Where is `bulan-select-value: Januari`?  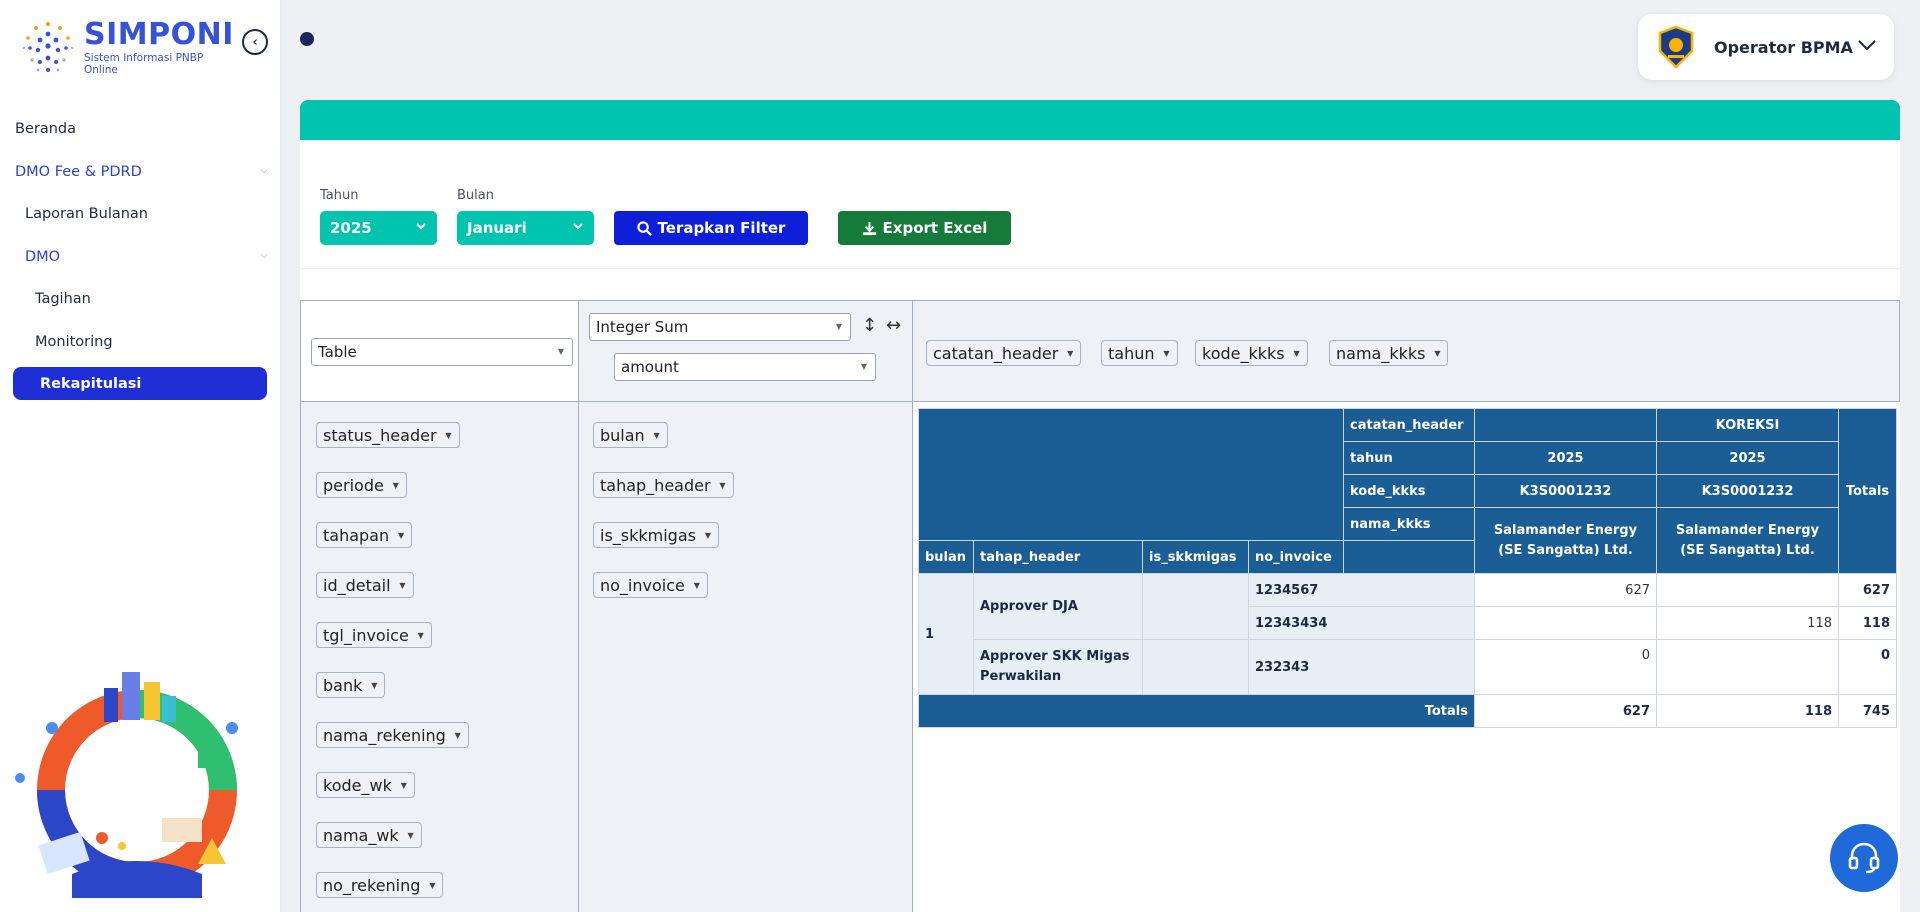 bulan-select-value: Januari is located at coordinates (497, 228).